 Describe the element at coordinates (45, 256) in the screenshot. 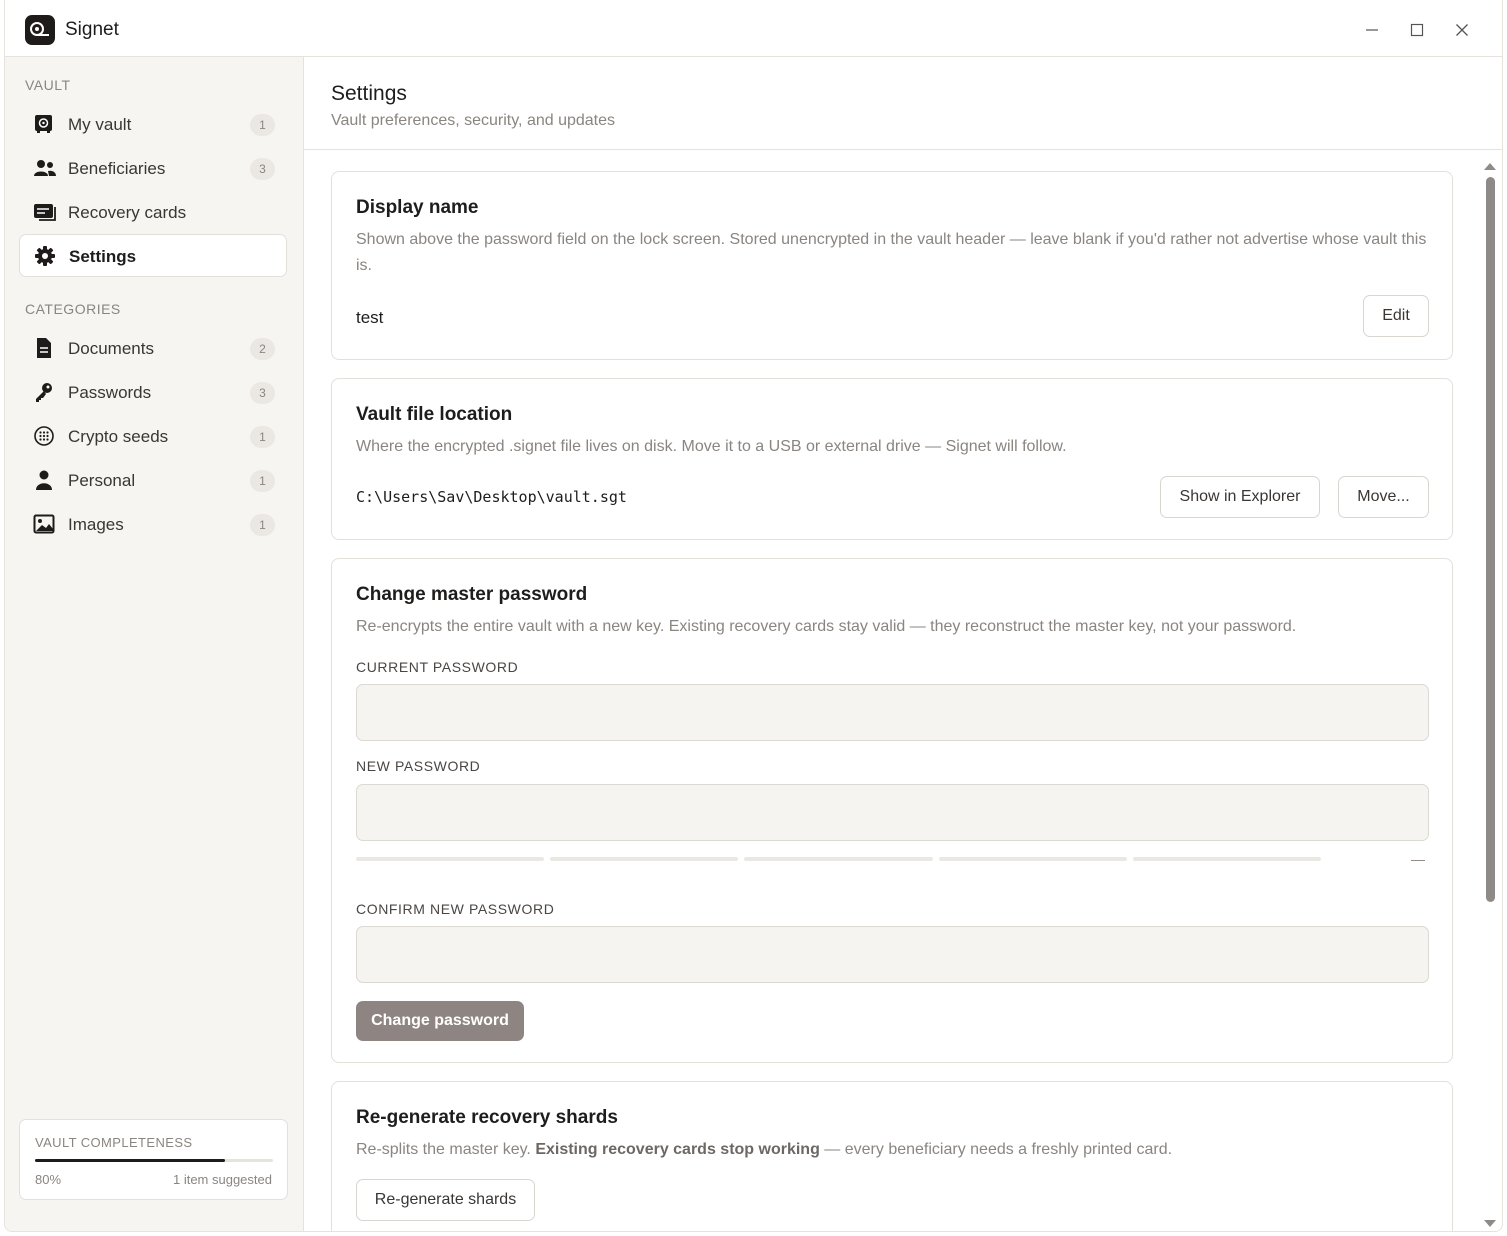

I see `gear-icon` at that location.